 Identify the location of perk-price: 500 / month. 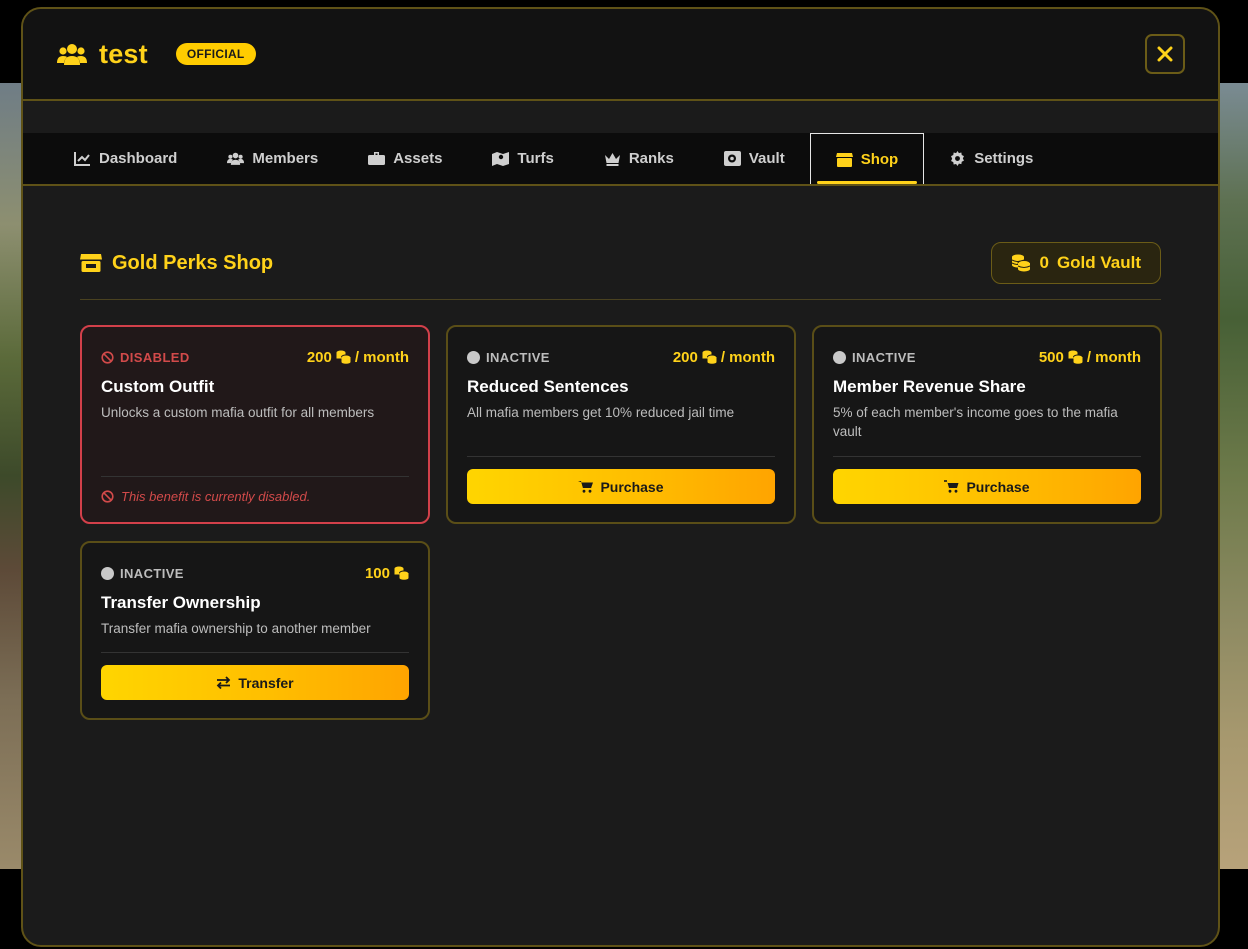
(1090, 357).